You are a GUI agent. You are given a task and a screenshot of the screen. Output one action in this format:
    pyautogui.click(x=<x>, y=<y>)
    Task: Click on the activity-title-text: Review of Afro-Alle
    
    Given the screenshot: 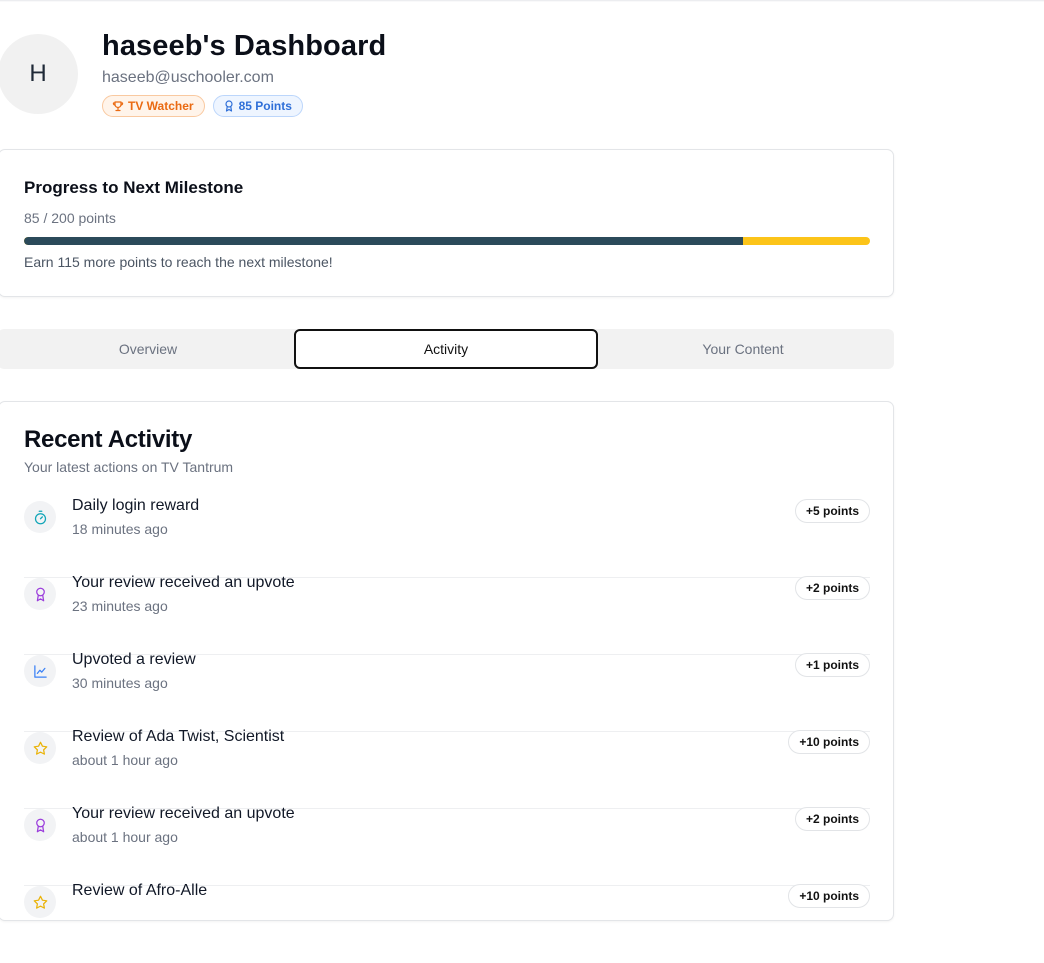 What is the action you would take?
    pyautogui.click(x=140, y=890)
    